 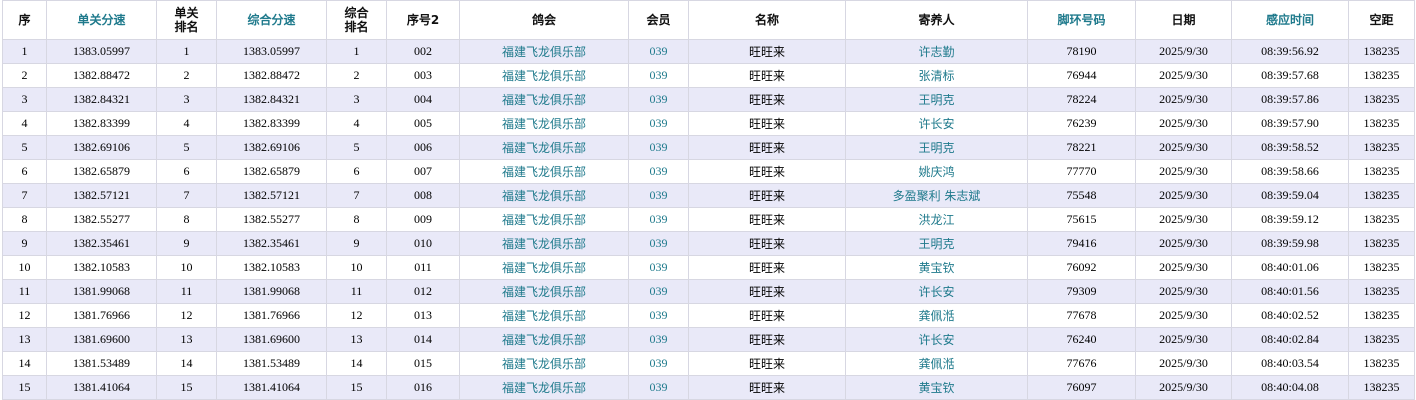 What do you see at coordinates (936, 51) in the screenshot?
I see `foster-owner-cell: 许志勤` at bounding box center [936, 51].